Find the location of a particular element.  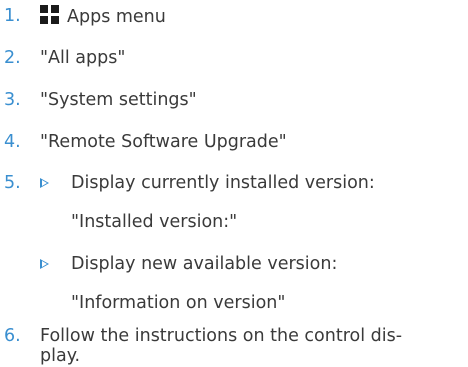

step-text: Apps menu is located at coordinates (116, 17).